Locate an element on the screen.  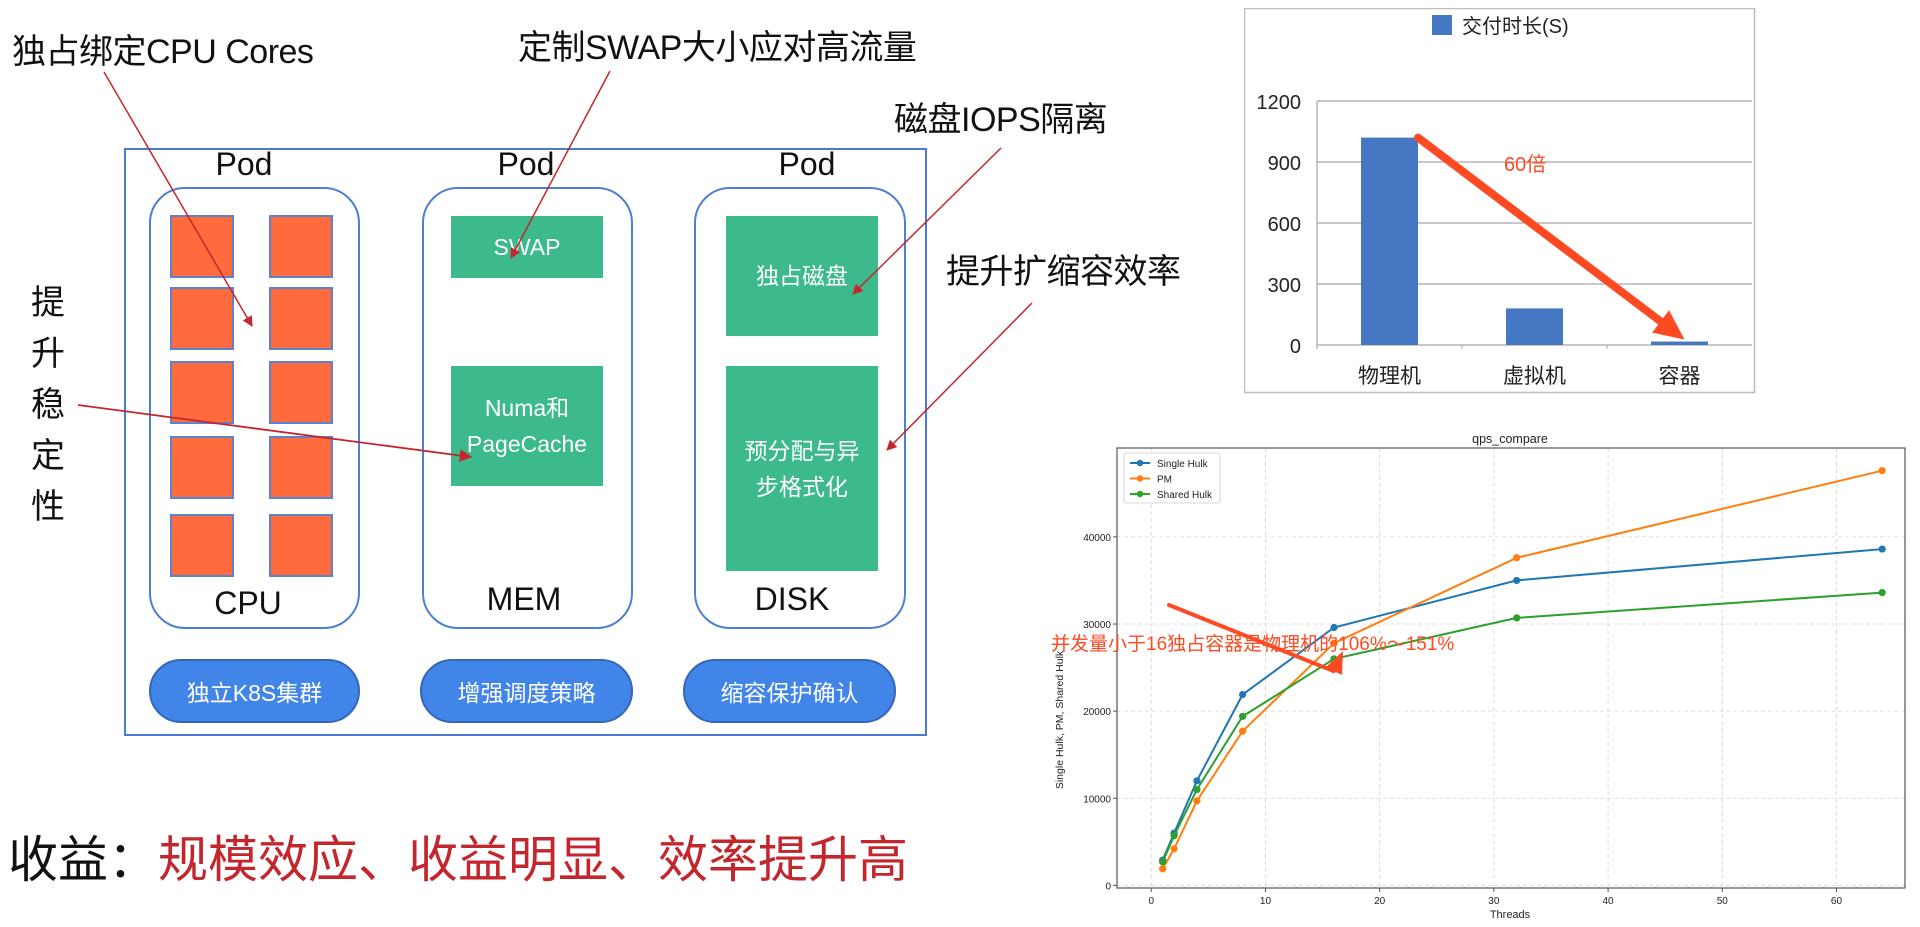
benefit-line: 收益：规模效应、收益明显、效率提升高 is located at coordinates (458, 856).